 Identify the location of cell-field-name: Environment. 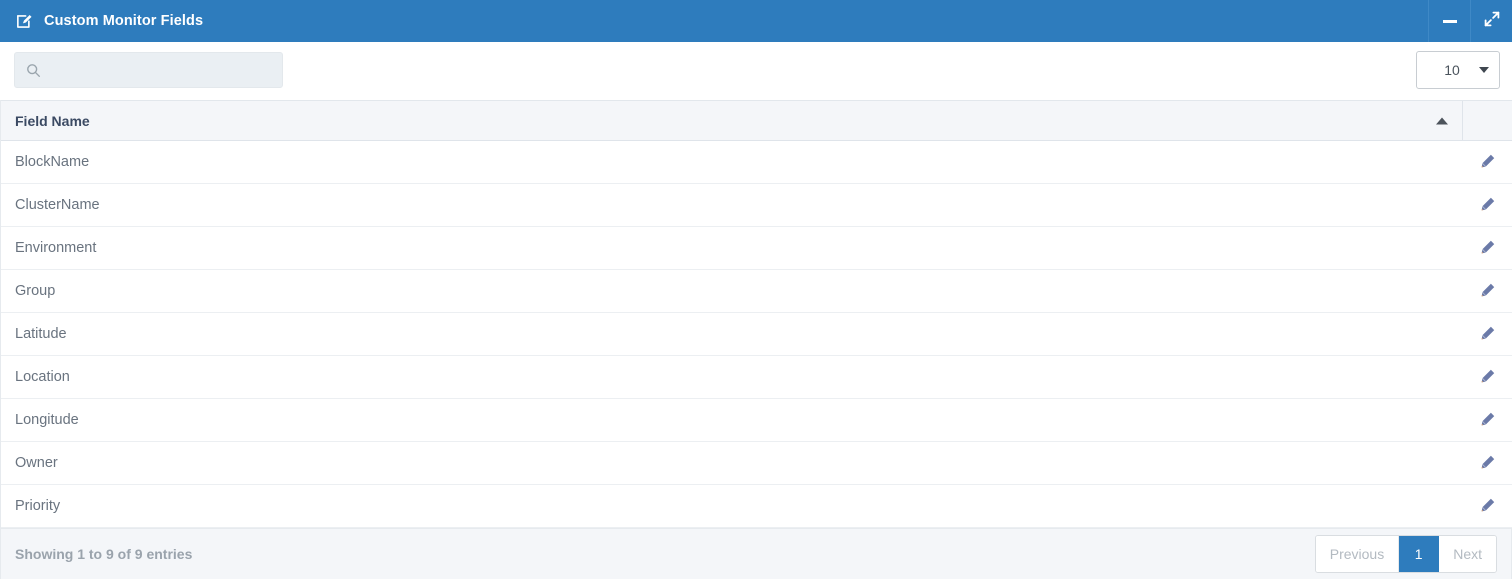
(731, 248).